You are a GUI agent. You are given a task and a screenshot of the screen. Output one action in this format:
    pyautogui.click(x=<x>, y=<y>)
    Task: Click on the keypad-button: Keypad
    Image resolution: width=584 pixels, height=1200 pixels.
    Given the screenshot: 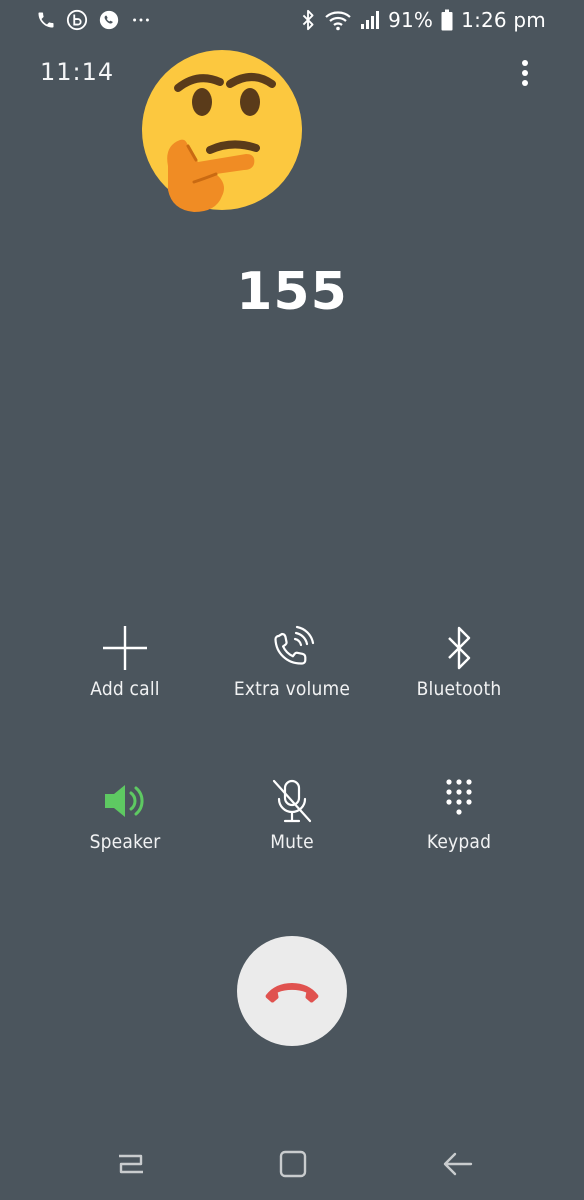 What is the action you would take?
    pyautogui.click(x=459, y=832)
    